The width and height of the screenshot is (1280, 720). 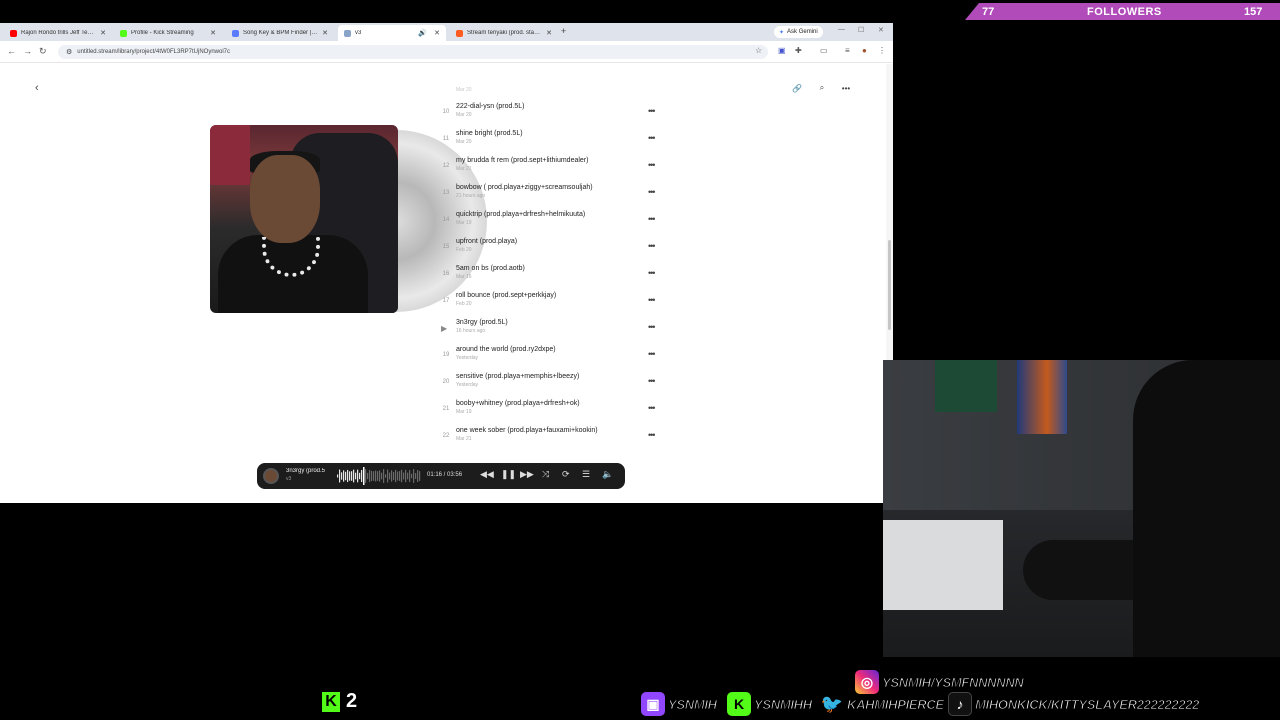 What do you see at coordinates (464, 277) in the screenshot?
I see `track-date: Mar 16` at bounding box center [464, 277].